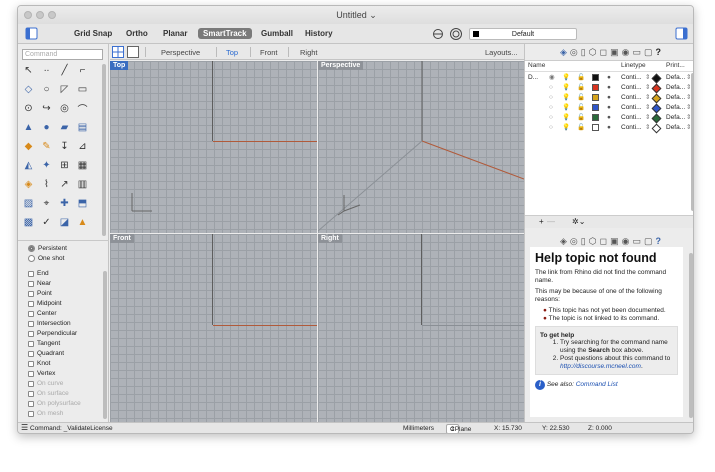  Describe the element at coordinates (52, 333) in the screenshot. I see `osnap-item: Perpendicular` at that location.